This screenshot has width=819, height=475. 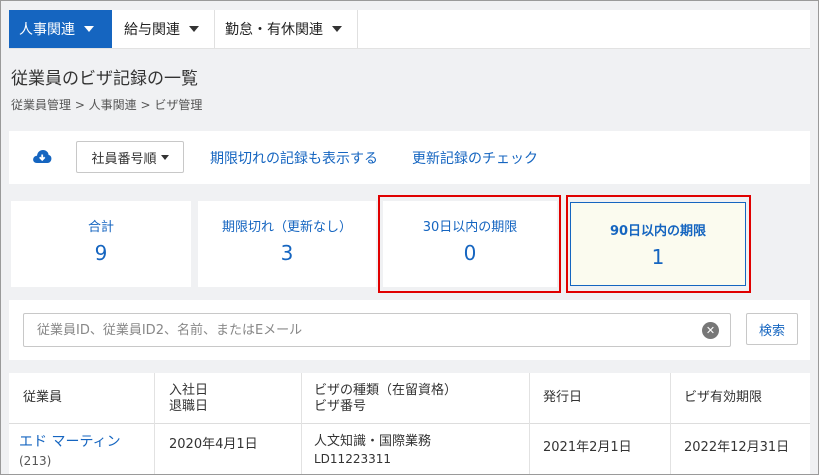 I want to click on table-header: 従業員 入社日 退職日 ビザの種類（在留資格） ビザ番号 発行日 ビザ有効期限, so click(x=409, y=398).